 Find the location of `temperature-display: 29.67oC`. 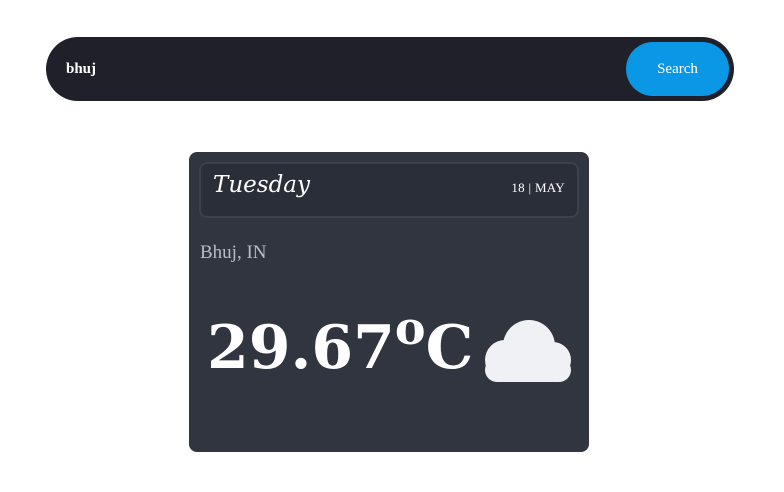

temperature-display: 29.67oC is located at coordinates (340, 346).